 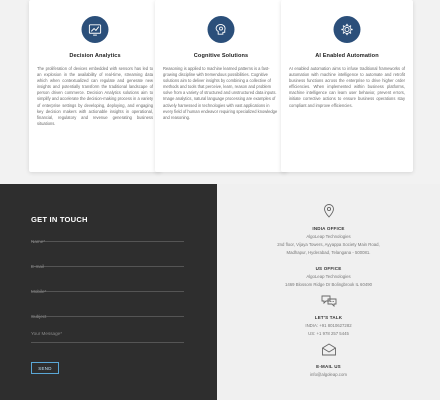 What do you see at coordinates (328, 213) in the screenshot?
I see `location-pin-icon` at bounding box center [328, 213].